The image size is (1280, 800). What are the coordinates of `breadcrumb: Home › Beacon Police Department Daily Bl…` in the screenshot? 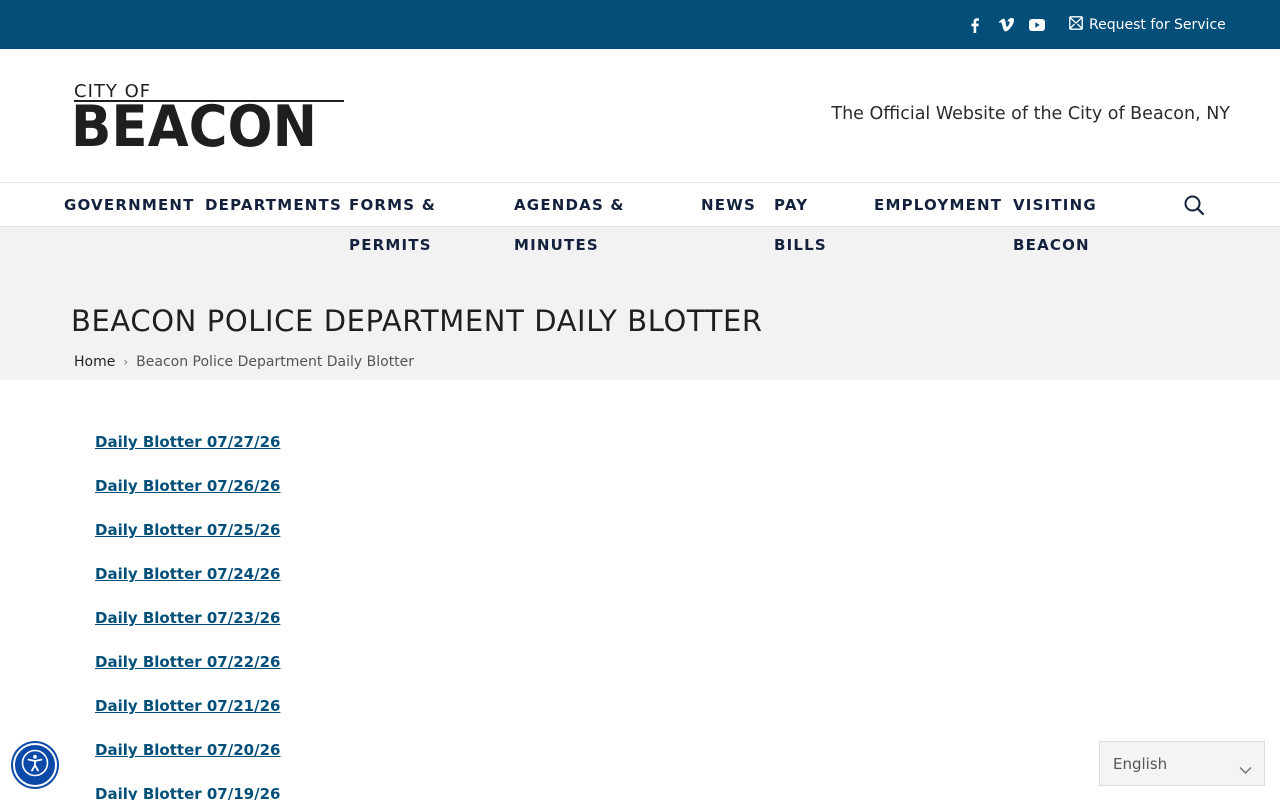 It's located at (244, 362).